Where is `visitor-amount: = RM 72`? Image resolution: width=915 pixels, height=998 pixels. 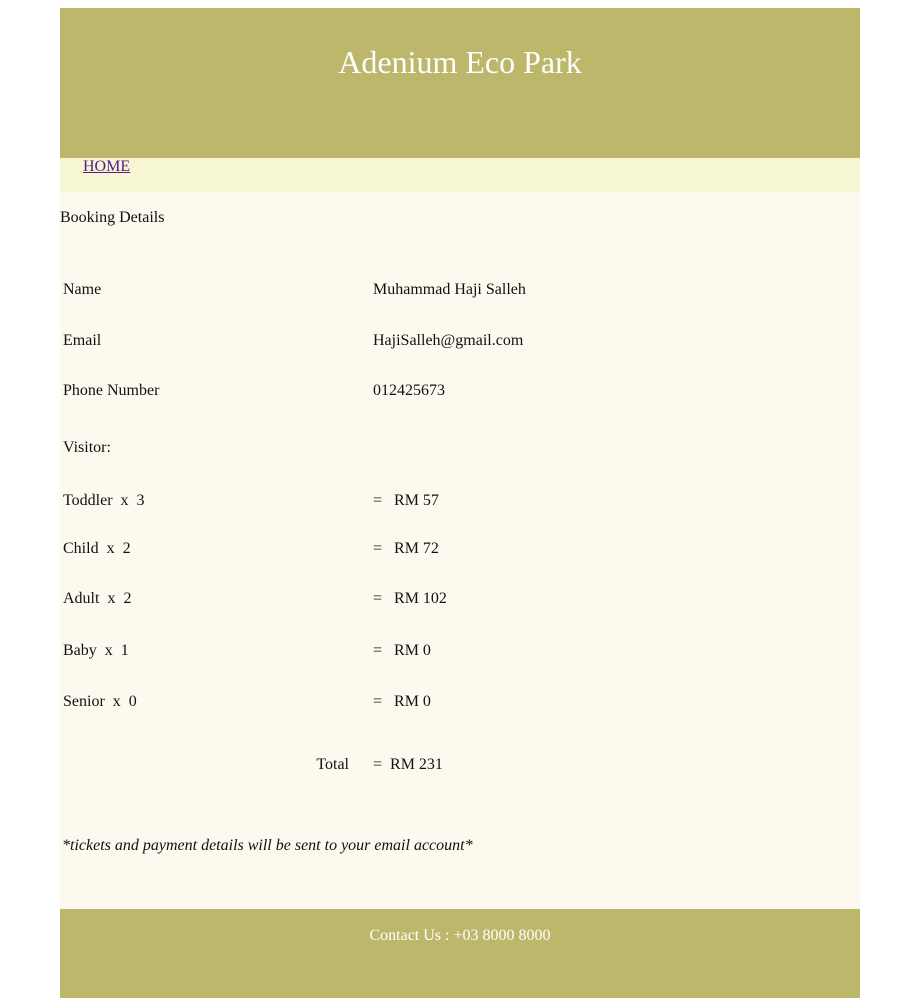 visitor-amount: = RM 72 is located at coordinates (406, 548).